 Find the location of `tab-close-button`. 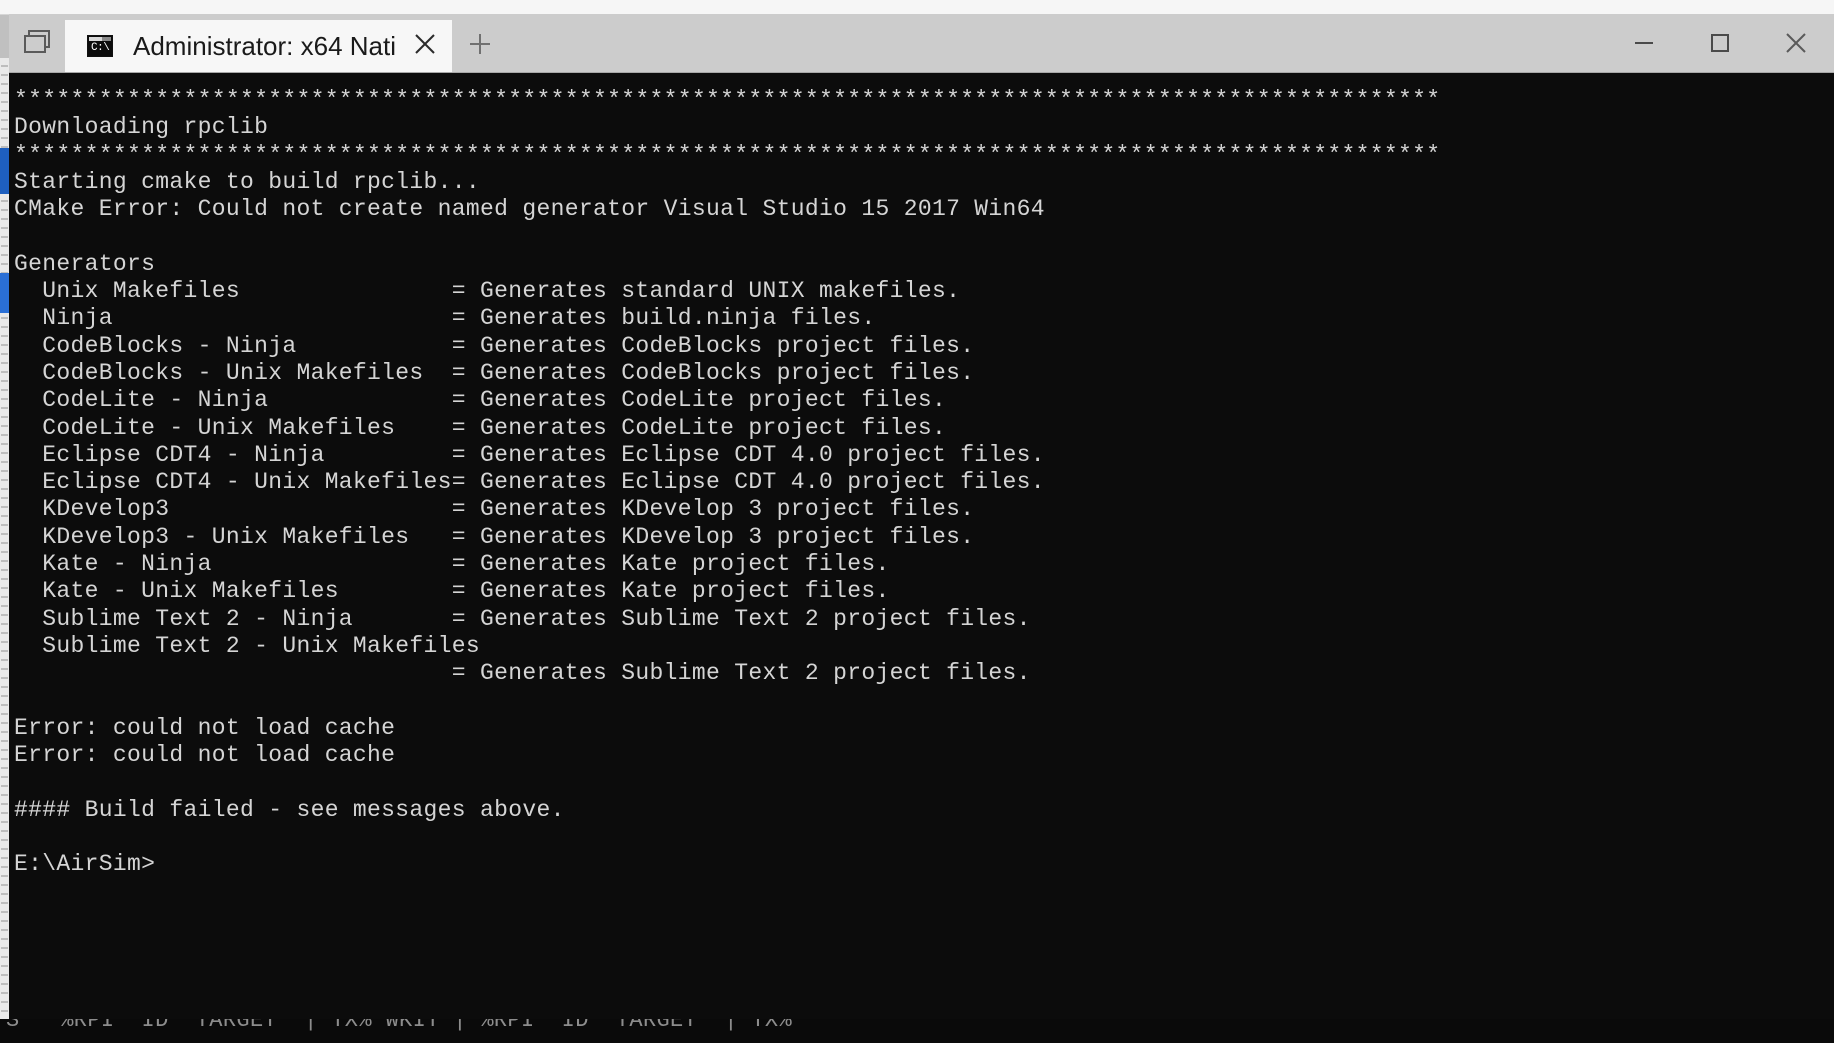

tab-close-button is located at coordinates (425, 46).